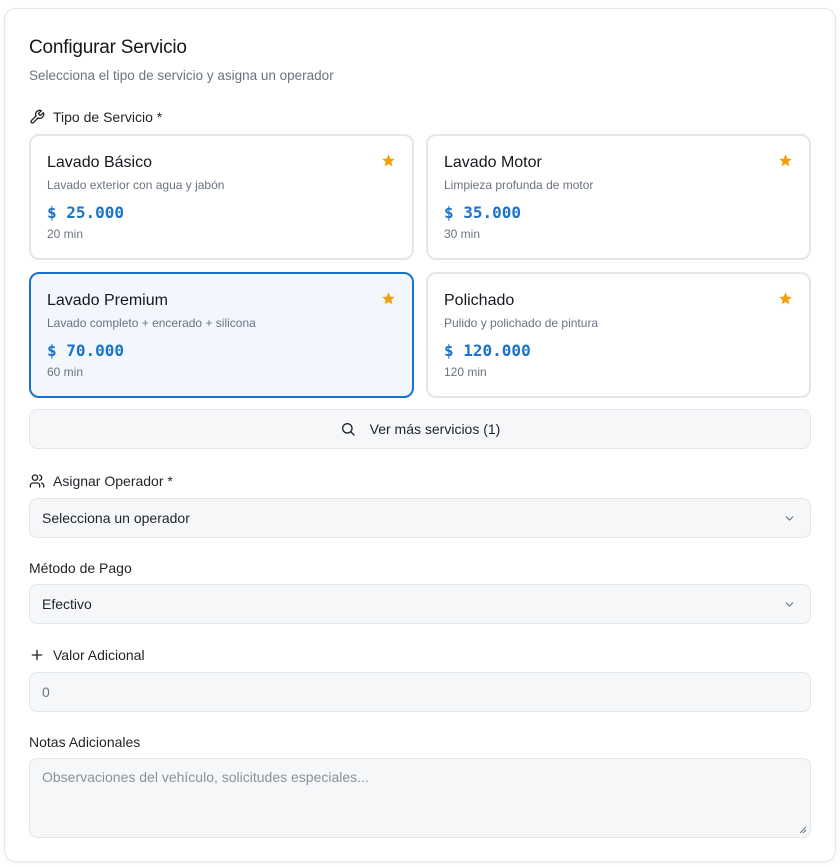 This screenshot has width=840, height=867. Describe the element at coordinates (65, 372) in the screenshot. I see `service-duration: 60 min` at that location.